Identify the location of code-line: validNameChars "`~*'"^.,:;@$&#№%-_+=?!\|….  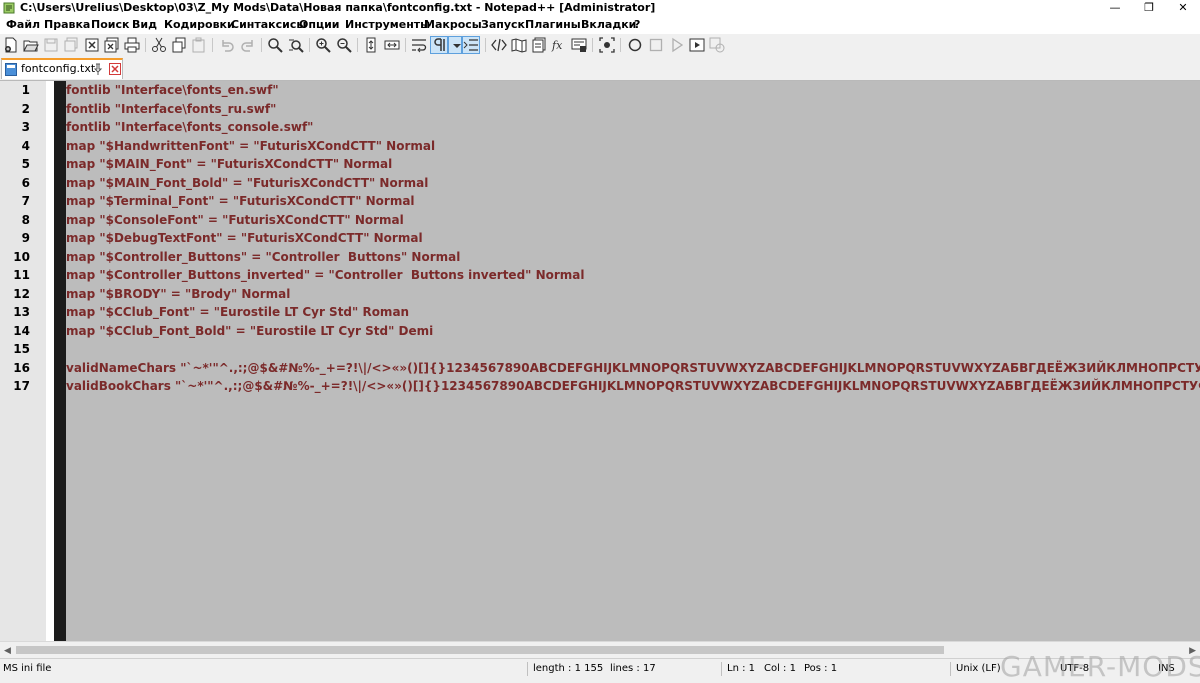
(633, 367).